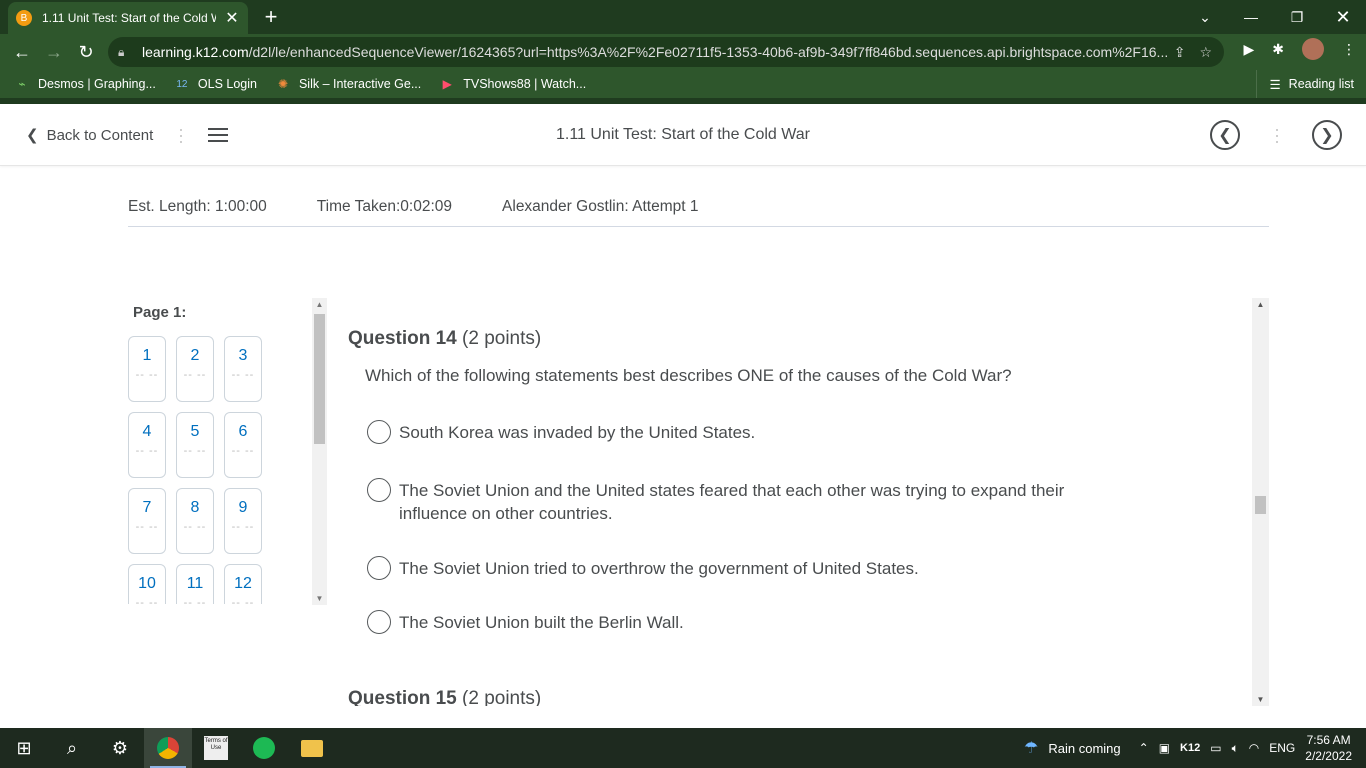 This screenshot has height=768, width=1366. I want to click on previous-topic-button: ❮, so click(1225, 135).